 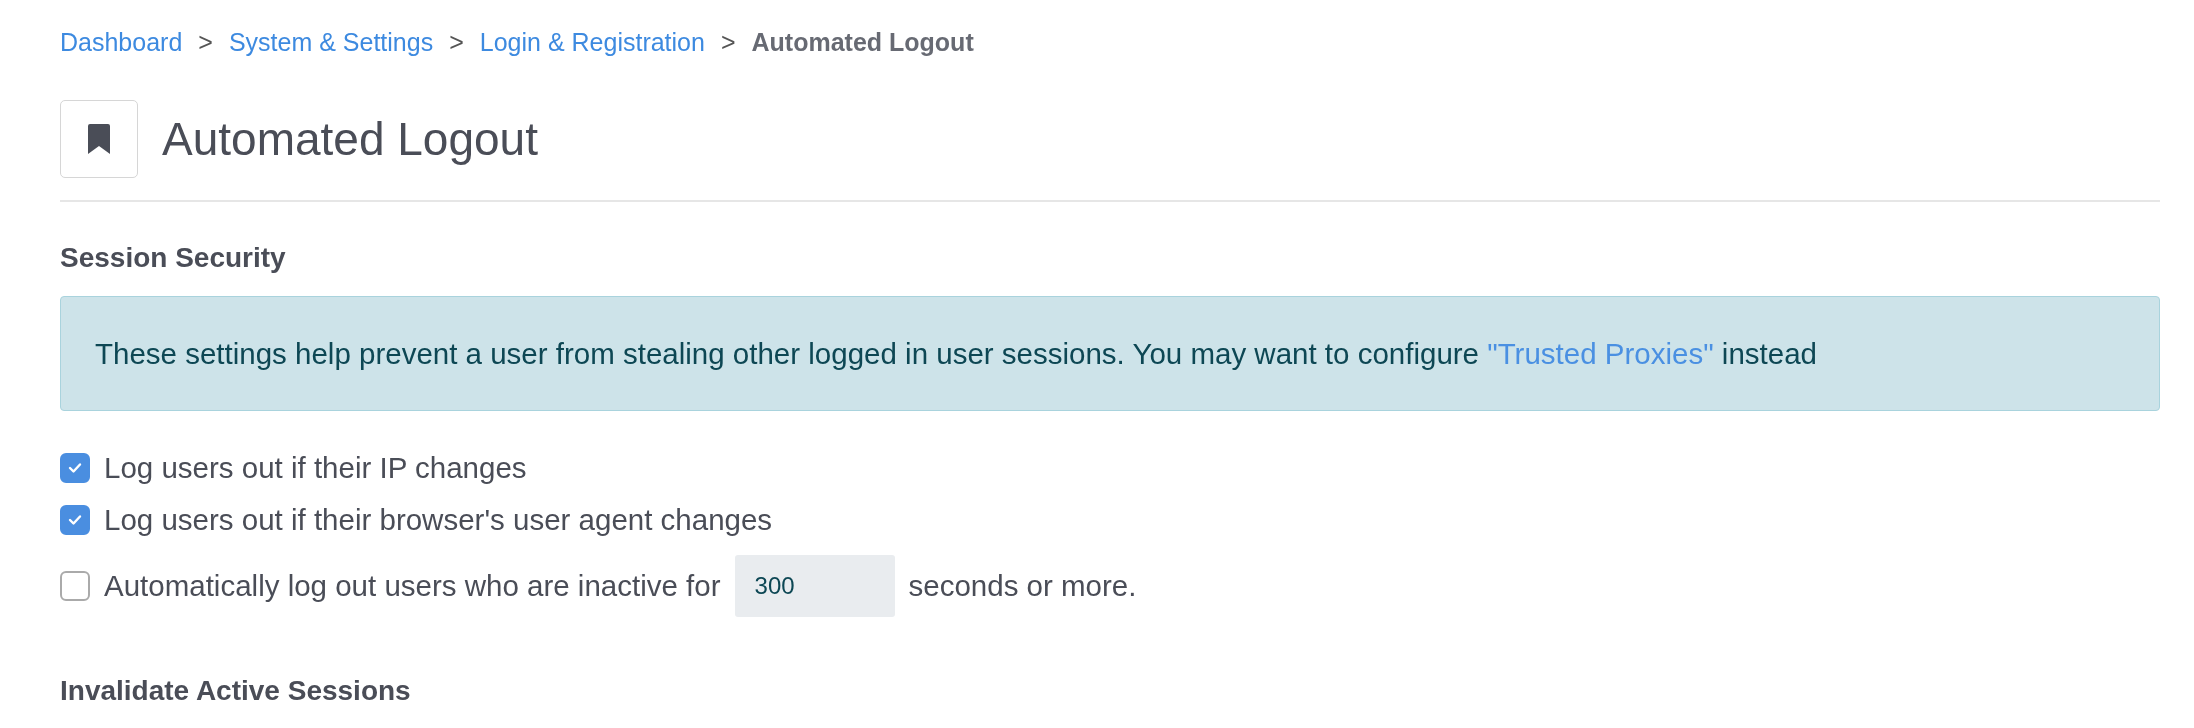 What do you see at coordinates (99, 139) in the screenshot?
I see `bookmark-icon` at bounding box center [99, 139].